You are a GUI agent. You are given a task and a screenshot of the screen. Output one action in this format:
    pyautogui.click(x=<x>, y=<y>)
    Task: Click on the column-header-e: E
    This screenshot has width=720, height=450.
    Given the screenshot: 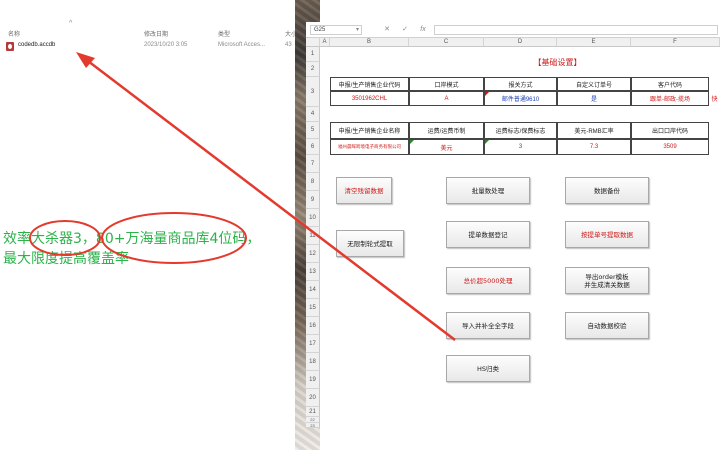 What is the action you would take?
    pyautogui.click(x=594, y=42)
    